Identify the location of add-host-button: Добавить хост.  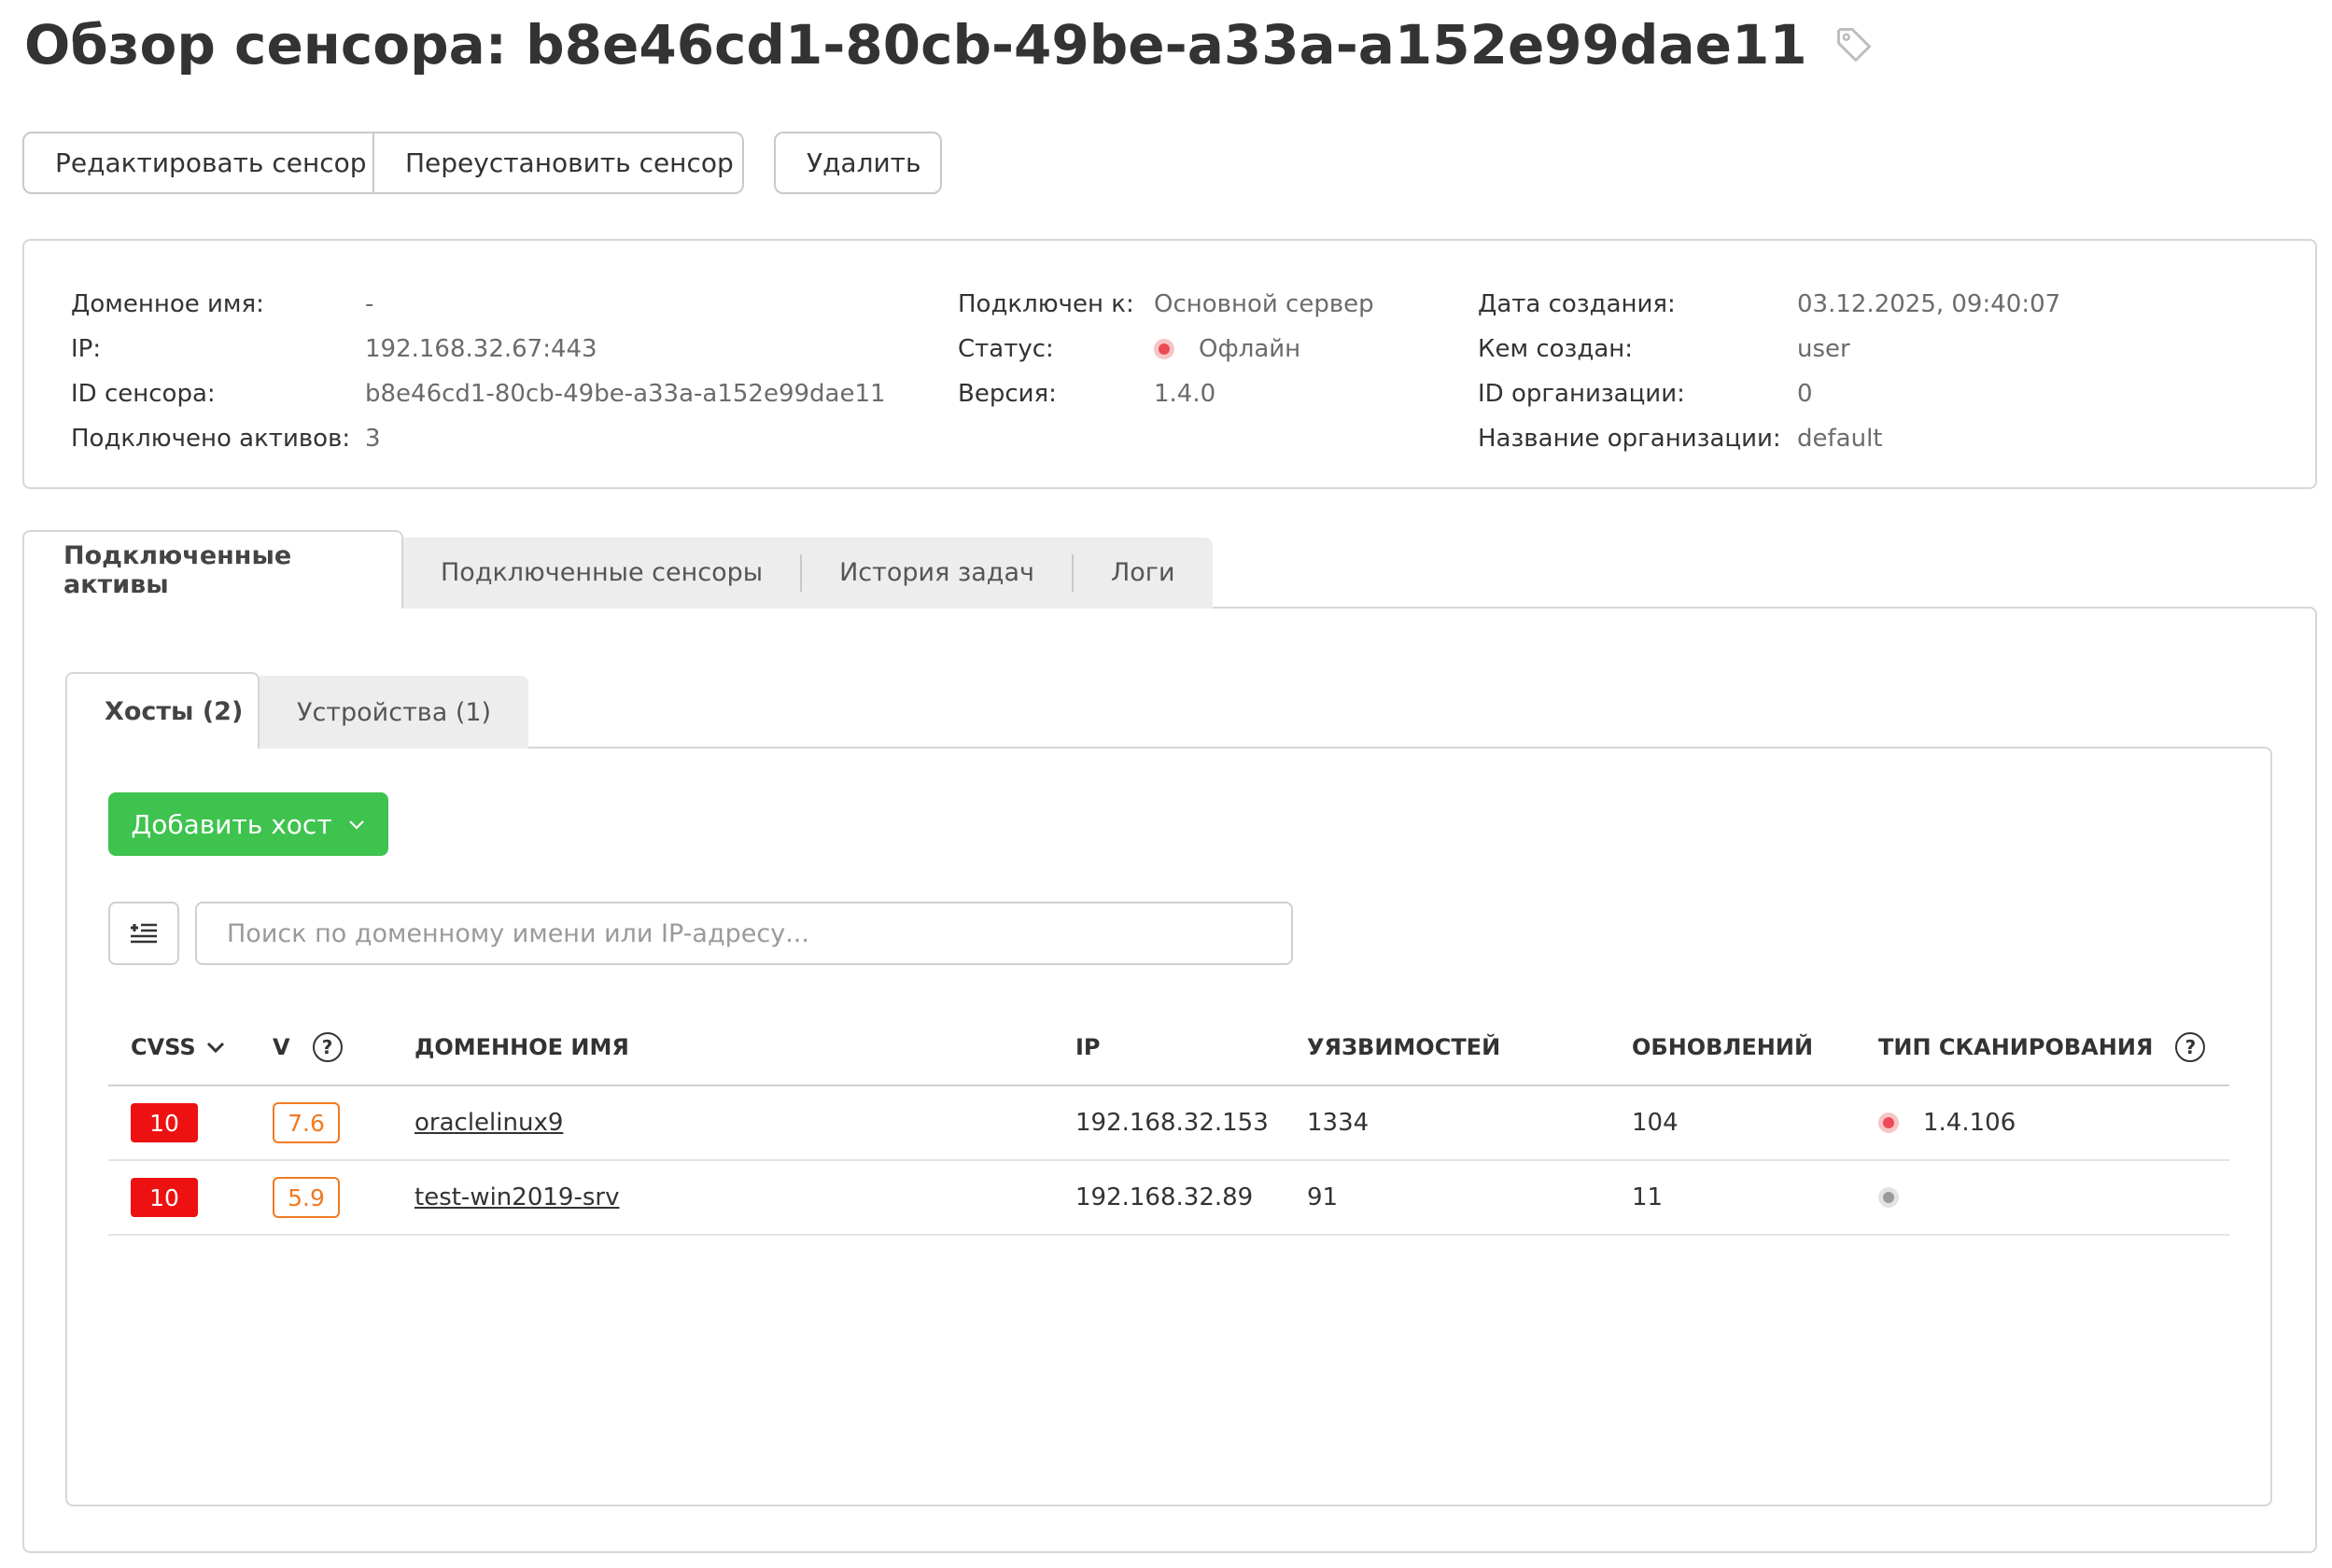
(248, 824).